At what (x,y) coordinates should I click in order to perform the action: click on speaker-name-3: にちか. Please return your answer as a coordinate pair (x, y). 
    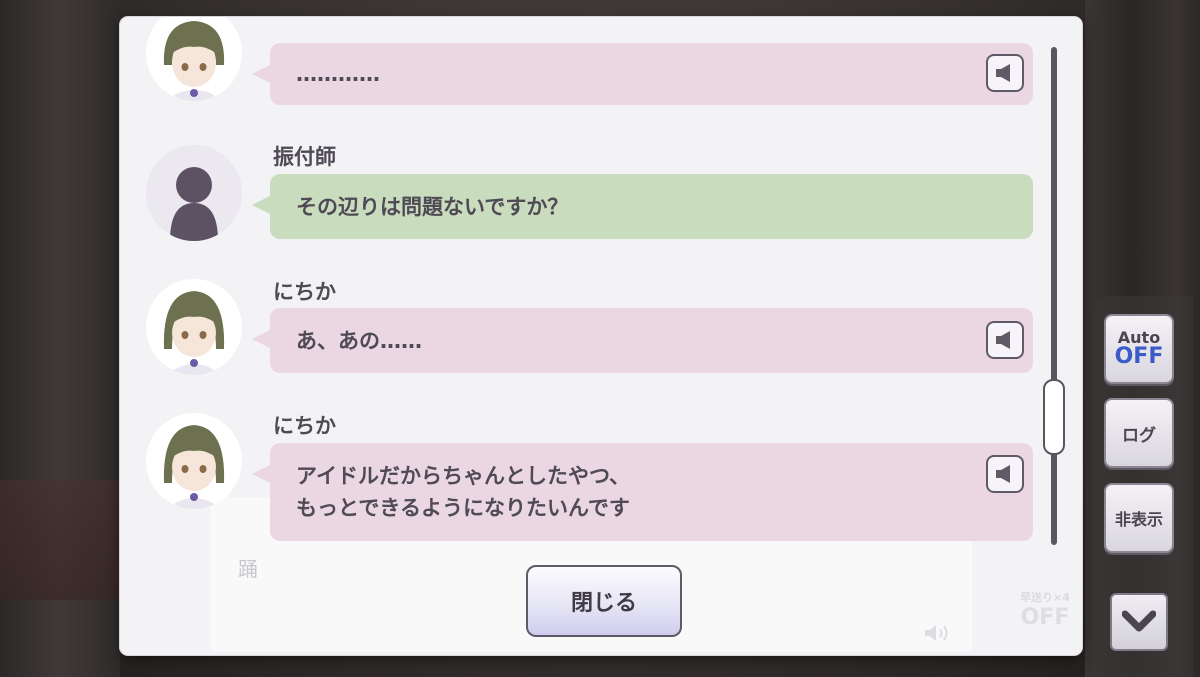
    Looking at the image, I should click on (304, 292).